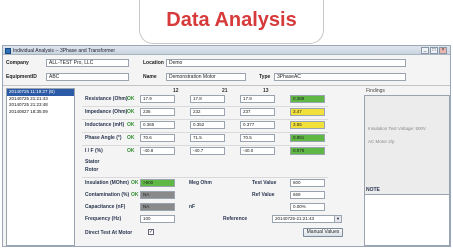 The width and height of the screenshot is (453, 249). I want to click on inductance-21: 0.352, so click(207, 125).